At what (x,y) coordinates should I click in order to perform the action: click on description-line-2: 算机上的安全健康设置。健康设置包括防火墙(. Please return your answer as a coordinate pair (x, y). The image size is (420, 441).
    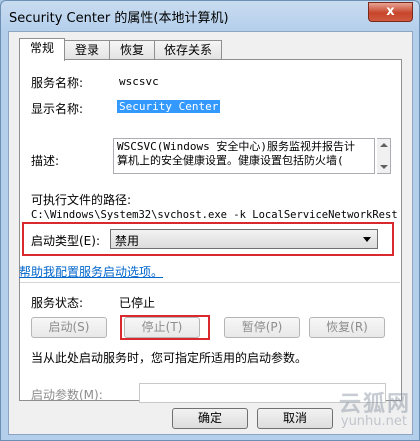
    Looking at the image, I should click on (230, 160).